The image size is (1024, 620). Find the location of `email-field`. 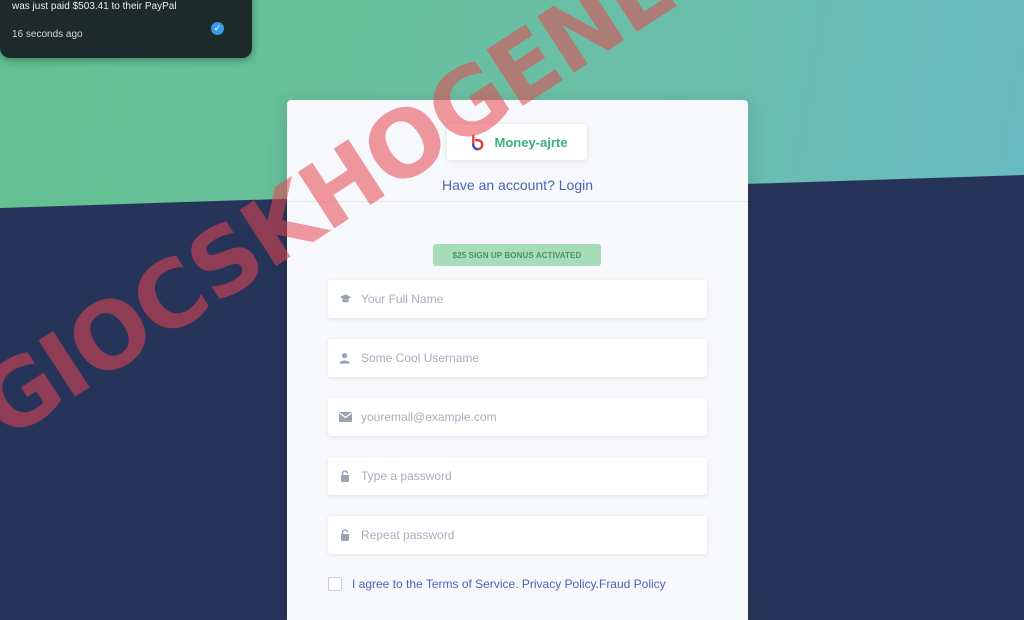

email-field is located at coordinates (517, 417).